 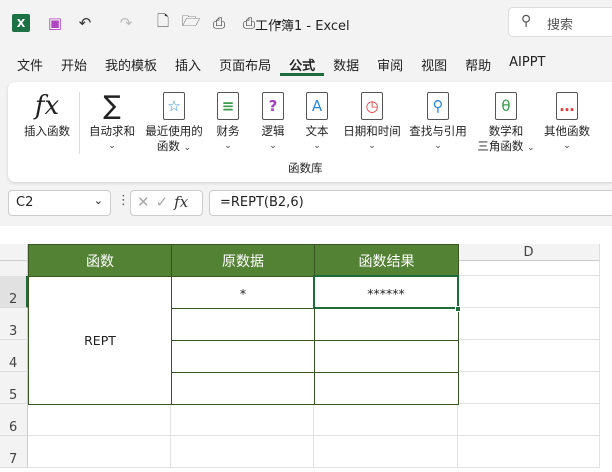 I want to click on cell-a7, so click(x=99, y=452).